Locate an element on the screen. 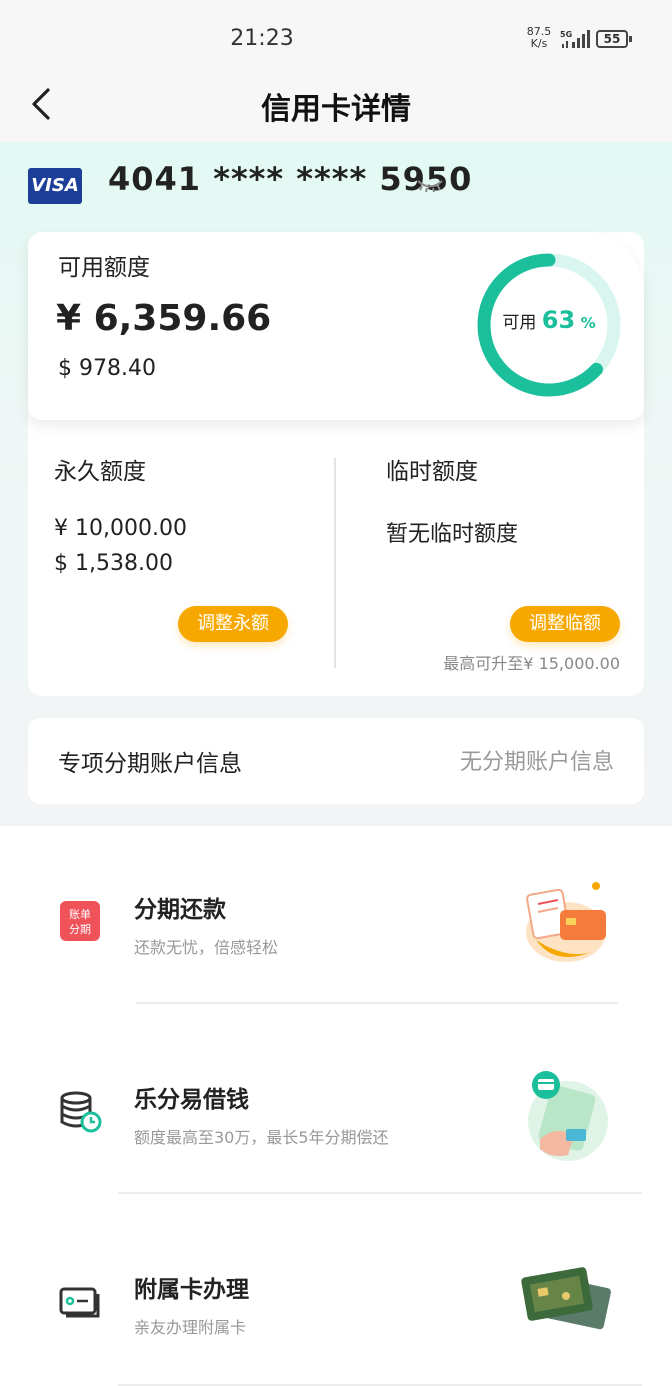 The height and width of the screenshot is (1386, 672). card-icon is located at coordinates (79, 1302).